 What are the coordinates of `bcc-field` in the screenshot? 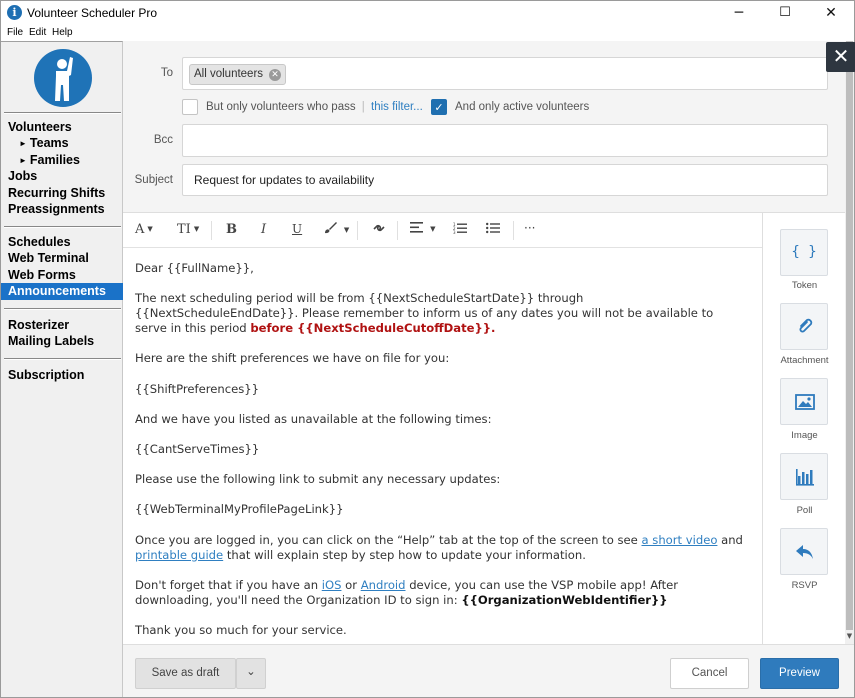 It's located at (505, 140).